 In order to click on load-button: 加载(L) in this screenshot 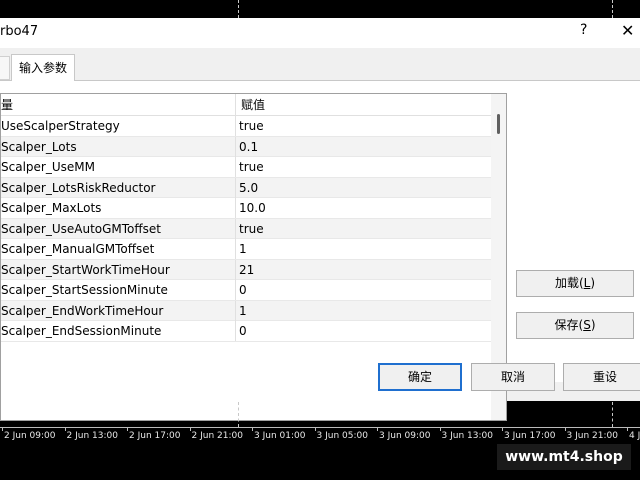, I will do `click(575, 283)`.